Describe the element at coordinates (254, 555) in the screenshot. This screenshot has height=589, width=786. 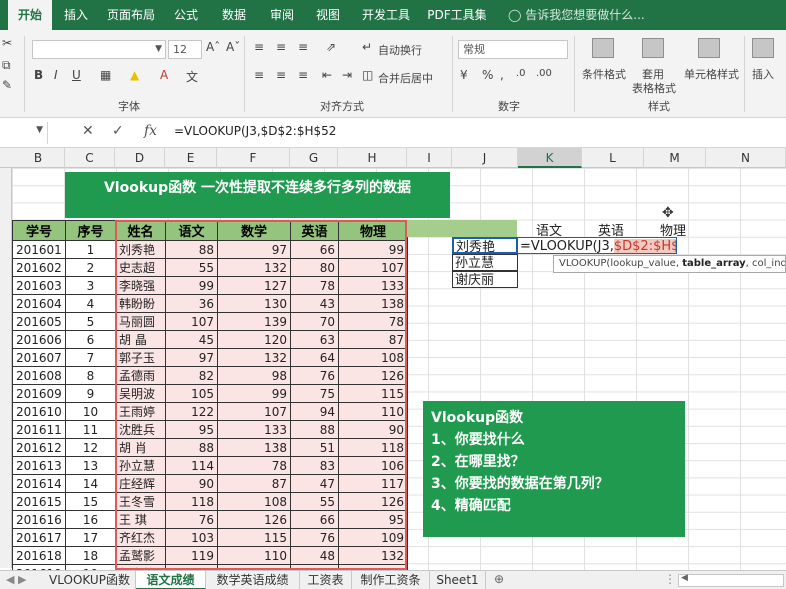
I see `table-cell: 110` at that location.